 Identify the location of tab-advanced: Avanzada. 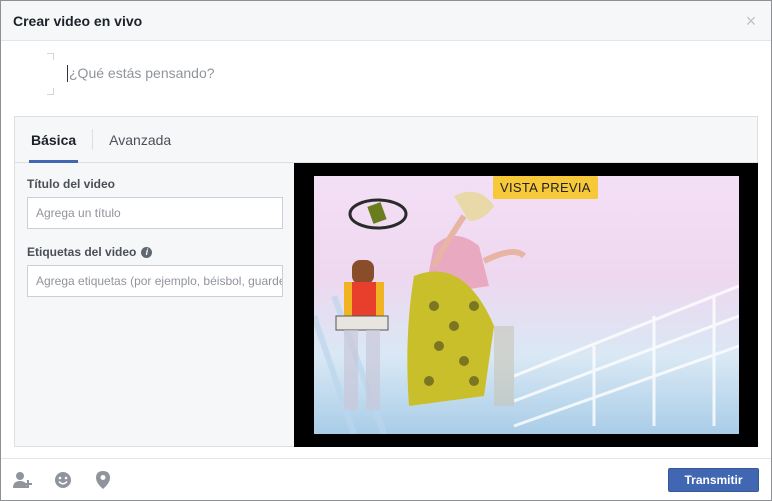
(140, 139).